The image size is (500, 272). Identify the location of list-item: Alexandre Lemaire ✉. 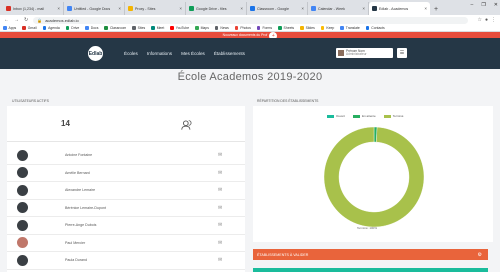
(126, 191).